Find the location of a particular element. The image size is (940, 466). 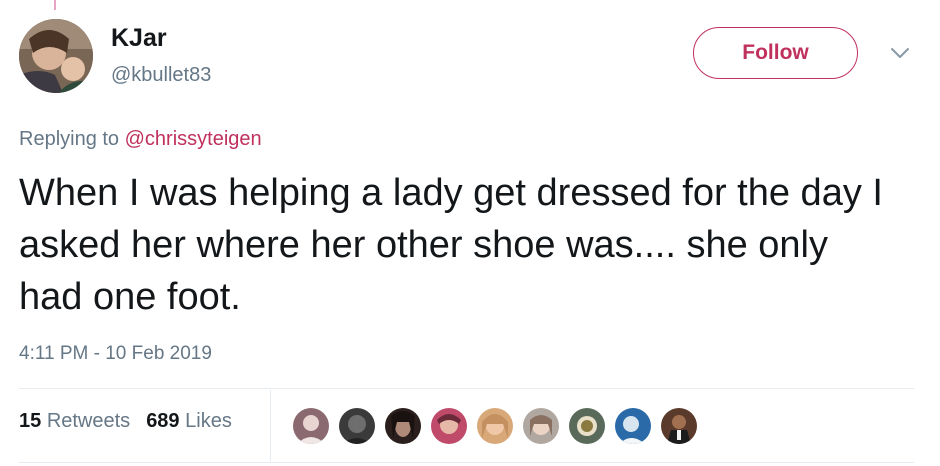

author-handle: @kbullet83 is located at coordinates (161, 75).